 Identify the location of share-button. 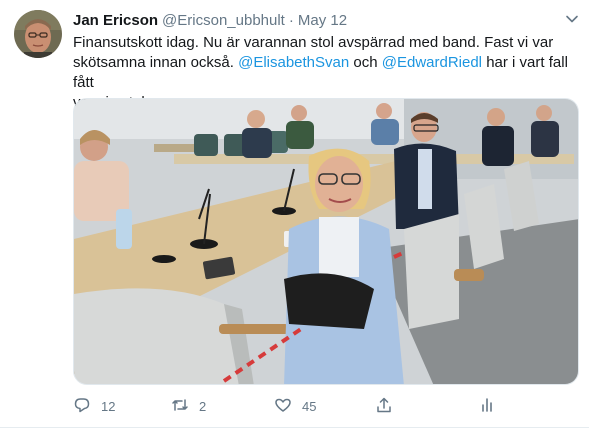
(384, 406).